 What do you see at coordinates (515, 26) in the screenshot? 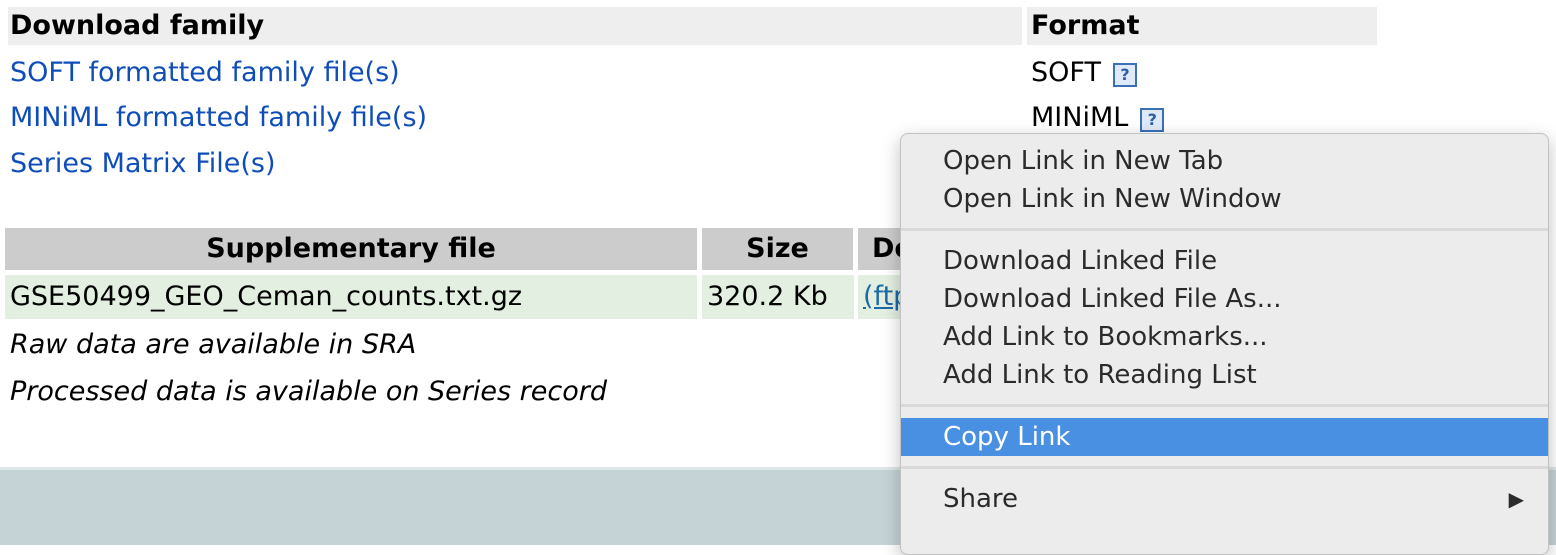
I see `download-family-header: Download family` at bounding box center [515, 26].